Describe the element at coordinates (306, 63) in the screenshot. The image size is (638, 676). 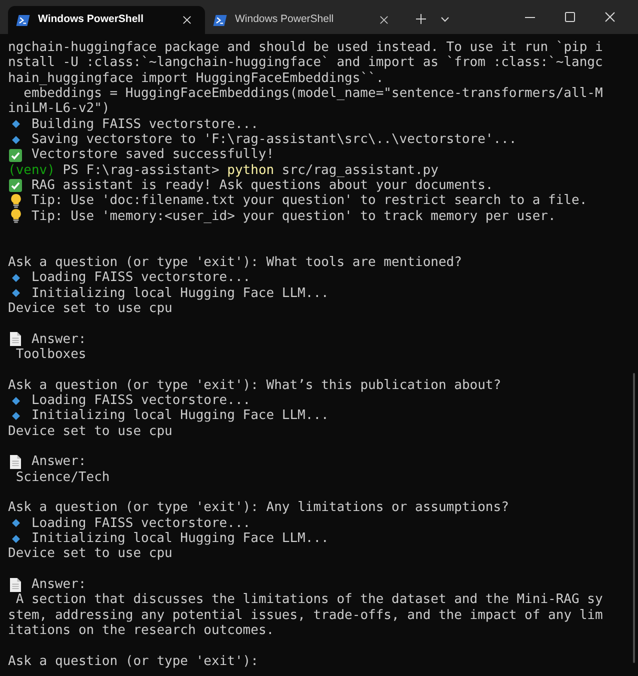
I see `terminal-text: ngchain-huggingface package and should be used instead. To use it run `pip install -U :class:`~langchain-huggingface` and import as `from :class:`~langchain_huggingface import HuggingFaceEmbeddings``.` at that location.